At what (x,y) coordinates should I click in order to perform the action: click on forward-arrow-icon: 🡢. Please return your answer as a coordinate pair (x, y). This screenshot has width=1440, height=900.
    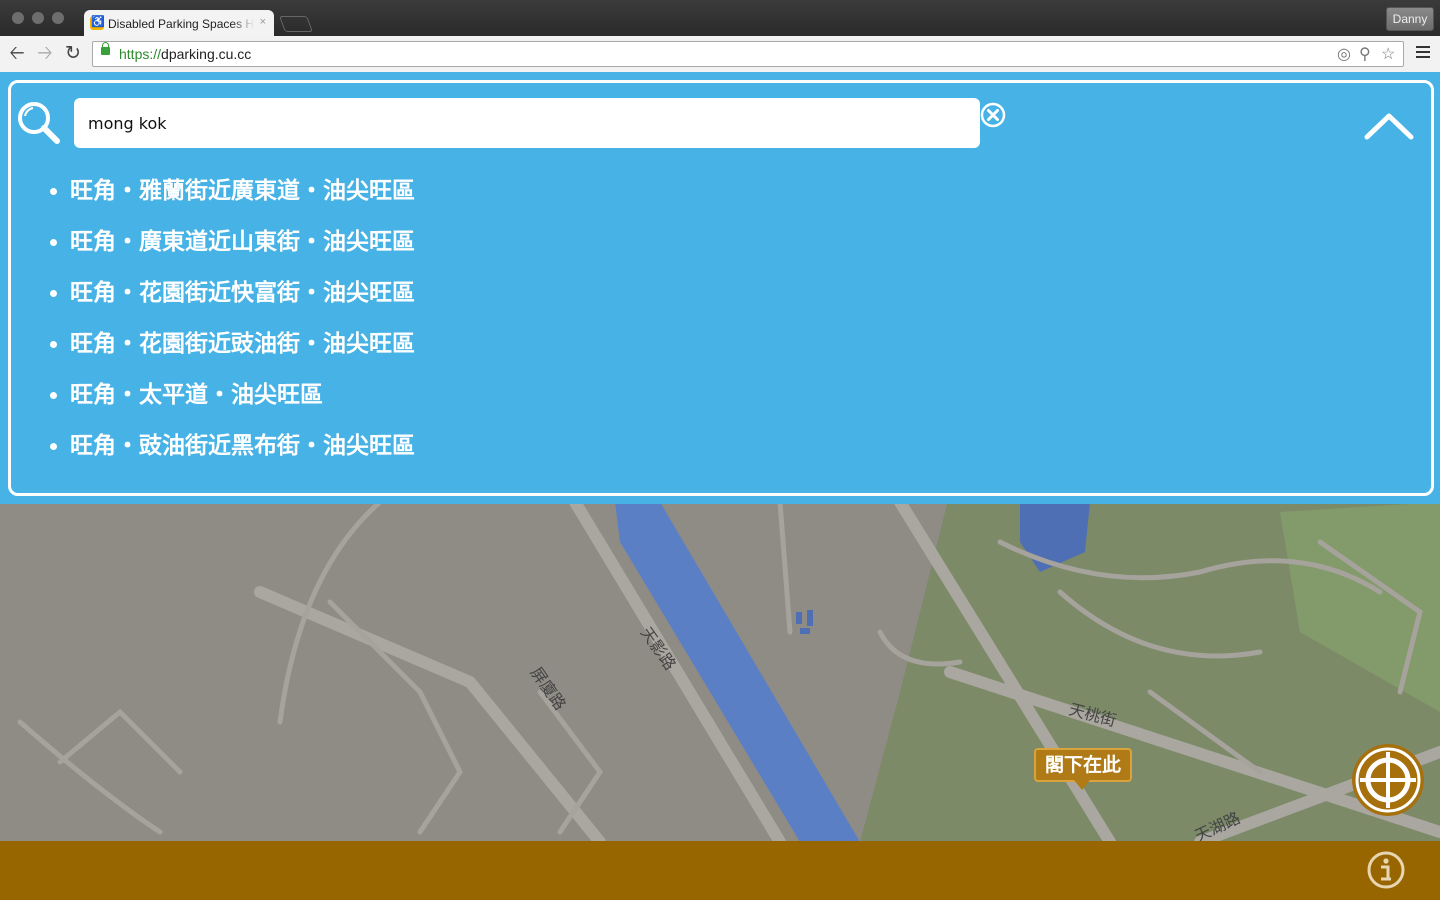
    Looking at the image, I should click on (45, 53).